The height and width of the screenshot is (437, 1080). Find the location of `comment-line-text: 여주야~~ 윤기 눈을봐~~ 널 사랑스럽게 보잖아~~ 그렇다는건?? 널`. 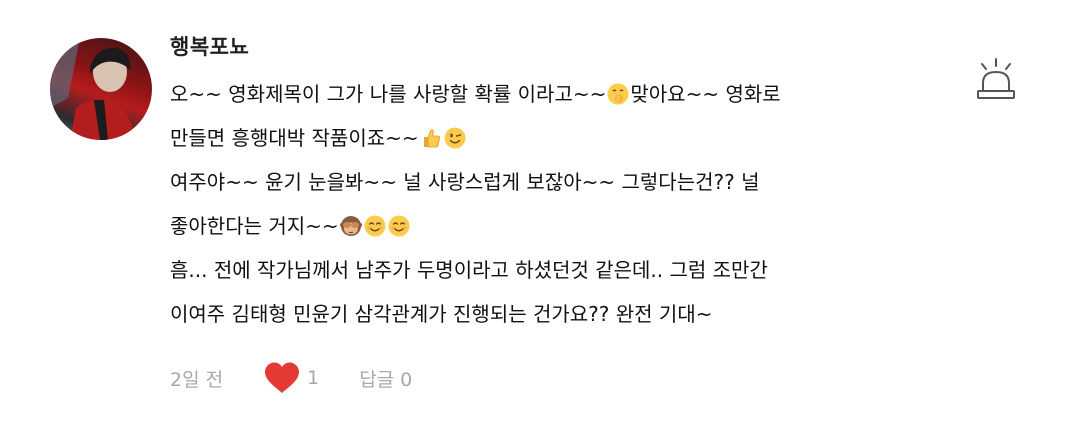

comment-line-text: 여주야~~ 윤기 눈을봐~~ 널 사랑스럽게 보잖아~~ 그렇다는건?? 널 is located at coordinates (465, 182).